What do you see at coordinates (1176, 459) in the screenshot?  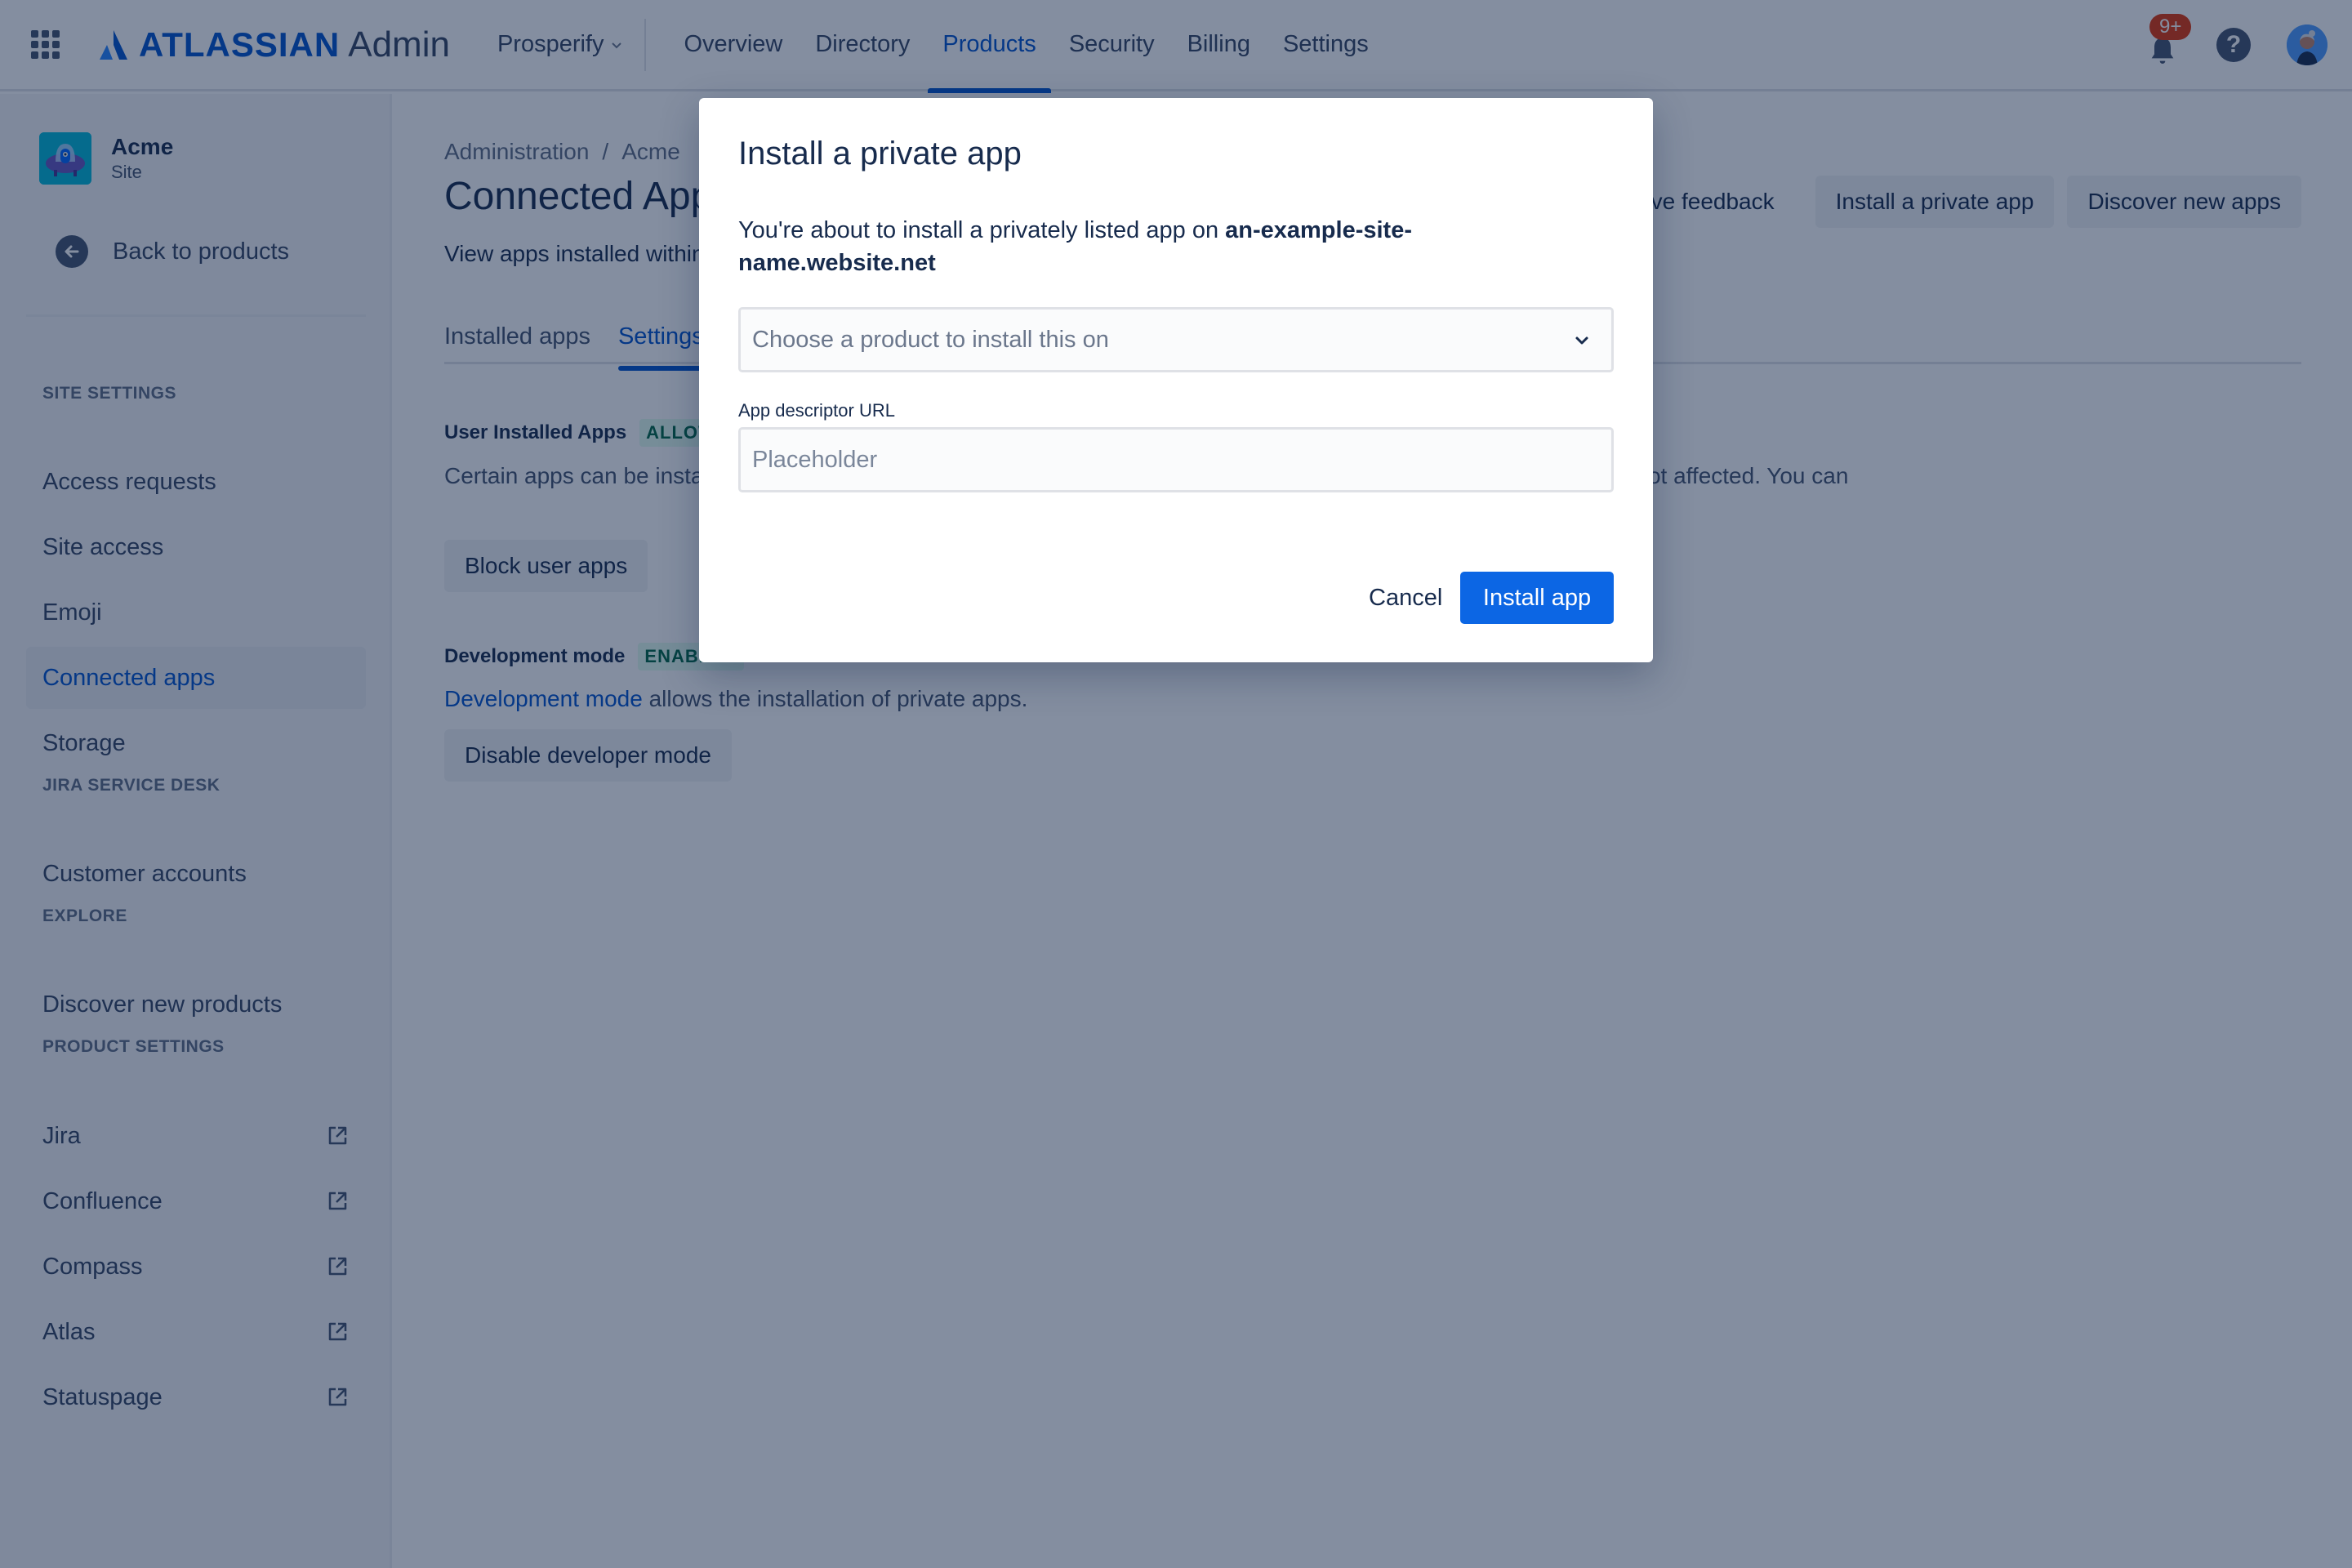 I see `app-descriptor-url-input` at bounding box center [1176, 459].